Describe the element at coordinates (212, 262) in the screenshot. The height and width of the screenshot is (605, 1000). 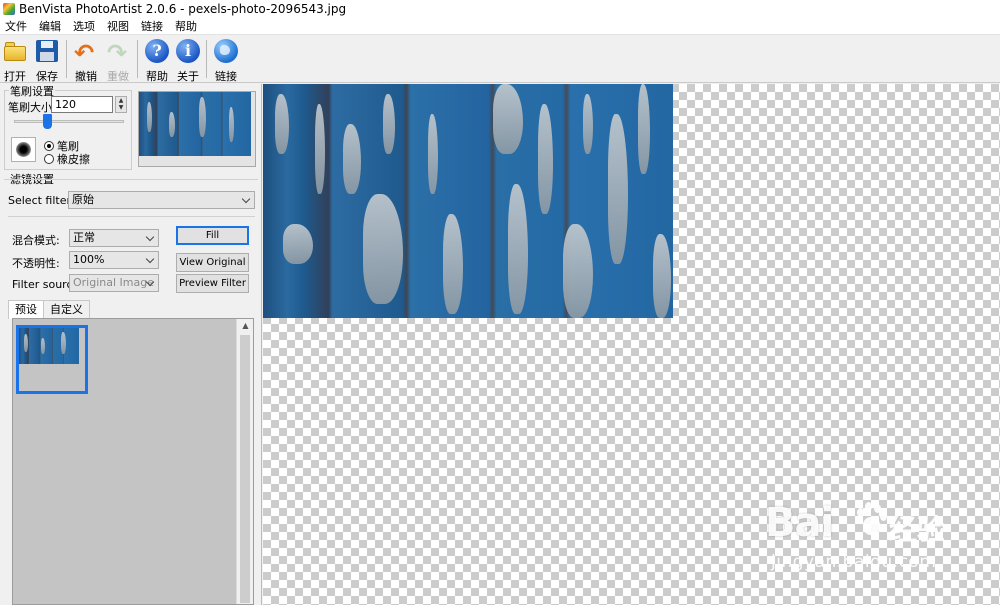
I see `view-original-button: View Original` at that location.